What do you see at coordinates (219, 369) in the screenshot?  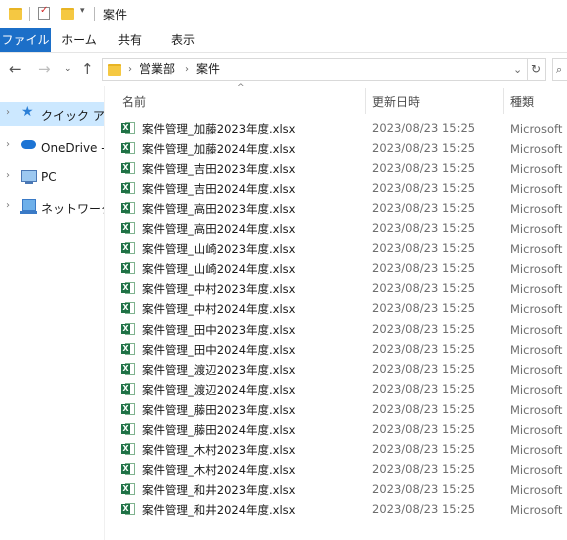 I see `file-name: 案件管理_渡辺2023年度.xlsx` at bounding box center [219, 369].